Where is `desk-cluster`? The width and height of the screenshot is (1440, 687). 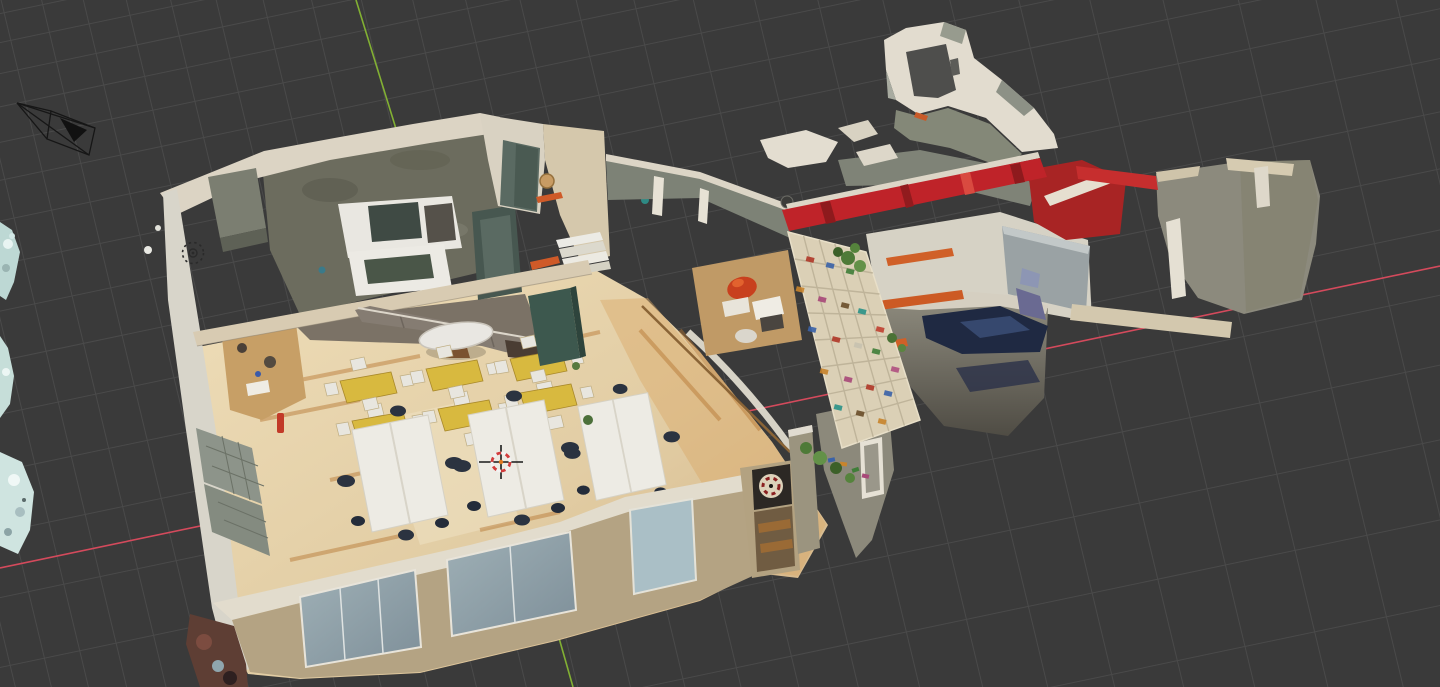 desk-cluster is located at coordinates (747, 303).